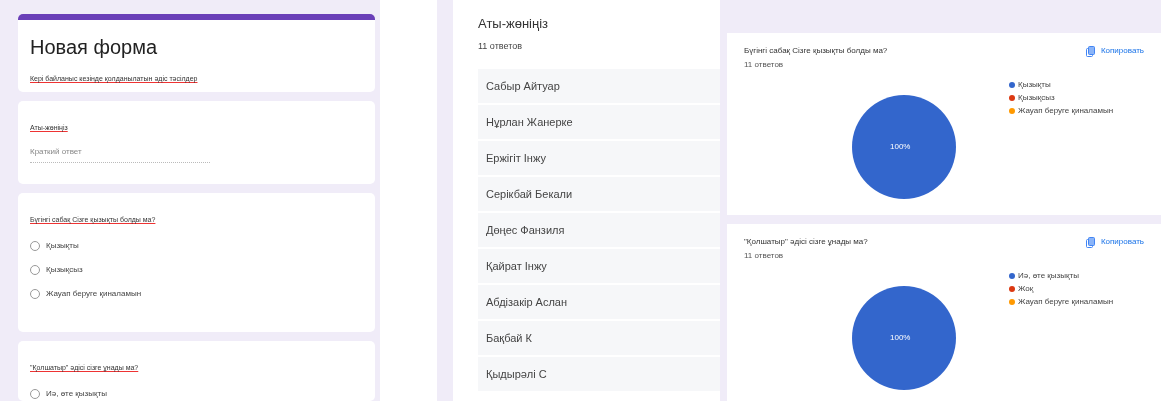  I want to click on name-answer: Абдізакір Аслан, so click(599, 302).